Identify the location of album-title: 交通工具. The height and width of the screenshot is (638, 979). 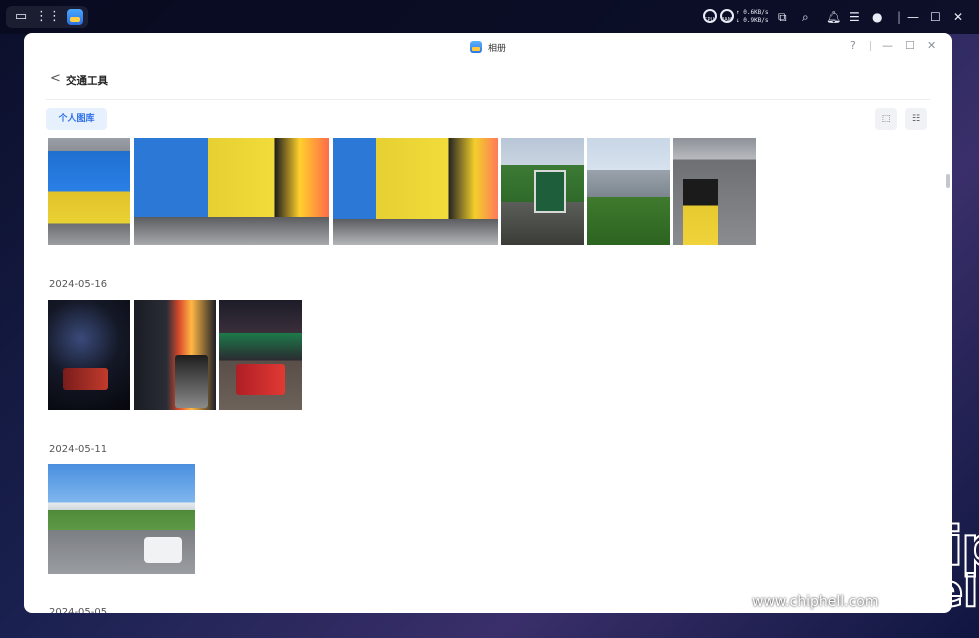
(87, 81).